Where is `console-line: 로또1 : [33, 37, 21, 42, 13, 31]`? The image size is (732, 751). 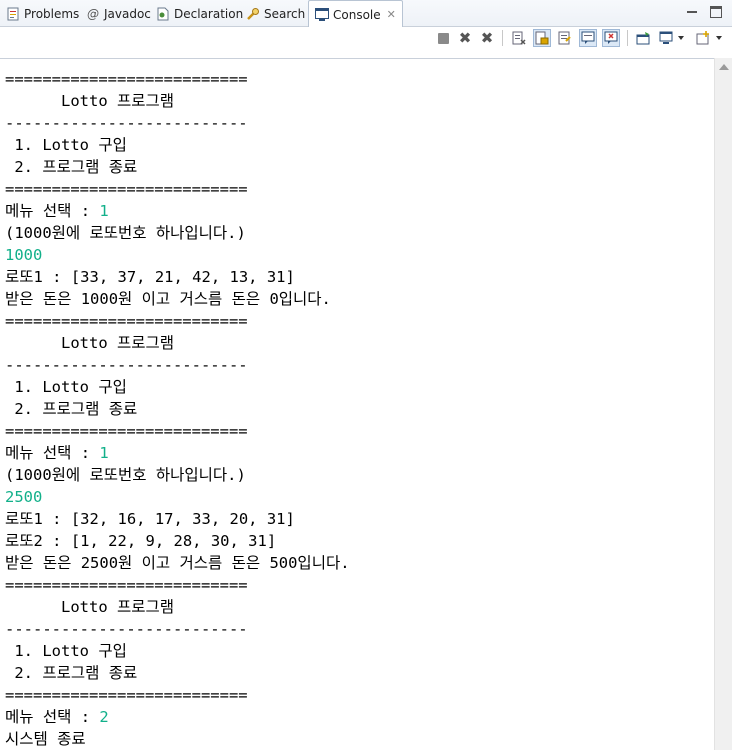 console-line: 로또1 : [33, 37, 21, 42, 13, 31] is located at coordinates (150, 277).